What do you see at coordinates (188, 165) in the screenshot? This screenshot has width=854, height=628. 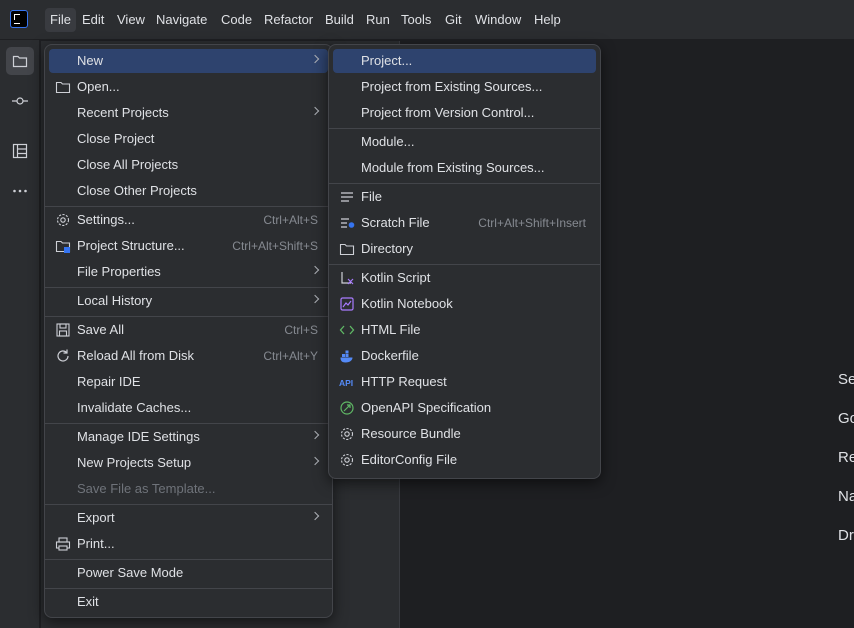 I see `menu-item-close-all-projects: Close All Projects` at bounding box center [188, 165].